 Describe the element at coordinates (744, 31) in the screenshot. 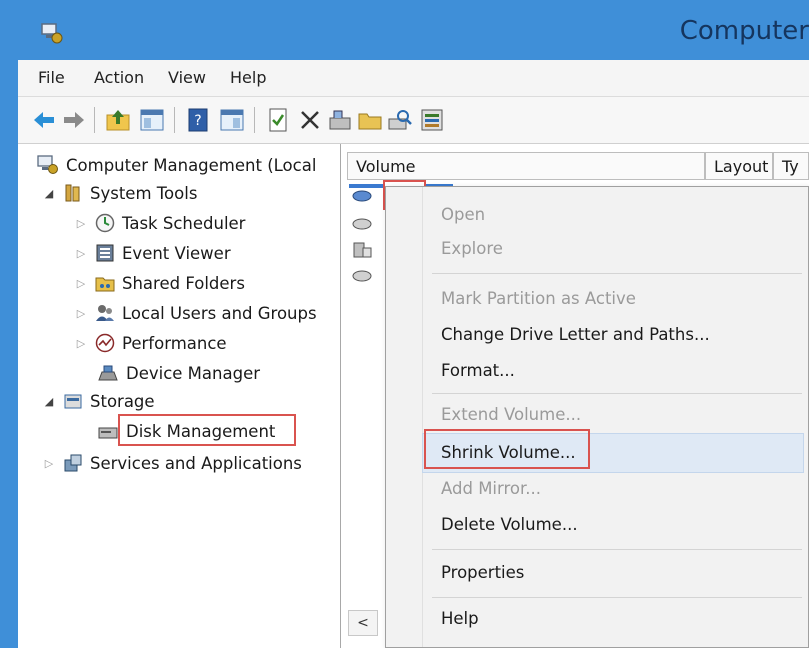

I see `window-title: Computer` at that location.